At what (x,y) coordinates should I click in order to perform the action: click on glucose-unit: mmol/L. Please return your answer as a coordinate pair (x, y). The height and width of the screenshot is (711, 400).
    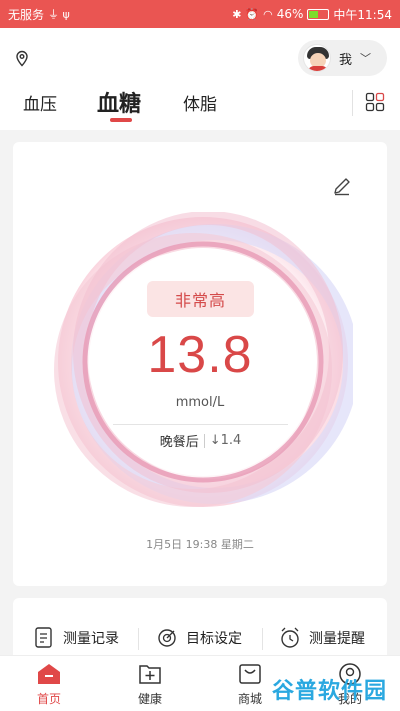
    Looking at the image, I should click on (200, 402).